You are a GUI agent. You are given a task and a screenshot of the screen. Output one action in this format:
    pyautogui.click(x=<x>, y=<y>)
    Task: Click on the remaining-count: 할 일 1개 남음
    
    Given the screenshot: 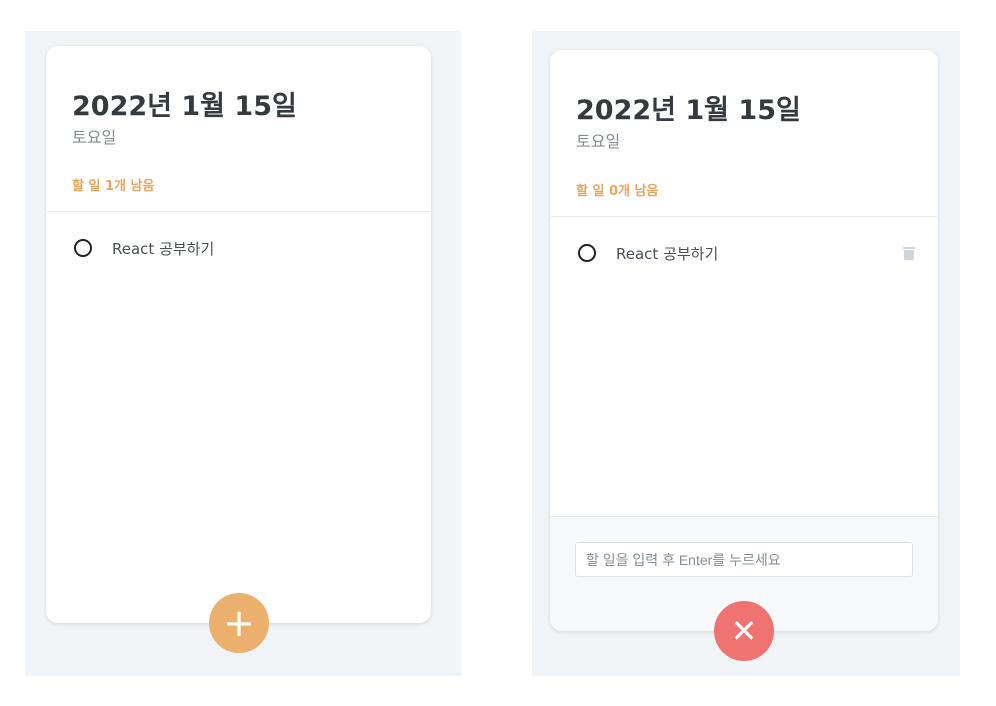 What is the action you would take?
    pyautogui.click(x=113, y=186)
    